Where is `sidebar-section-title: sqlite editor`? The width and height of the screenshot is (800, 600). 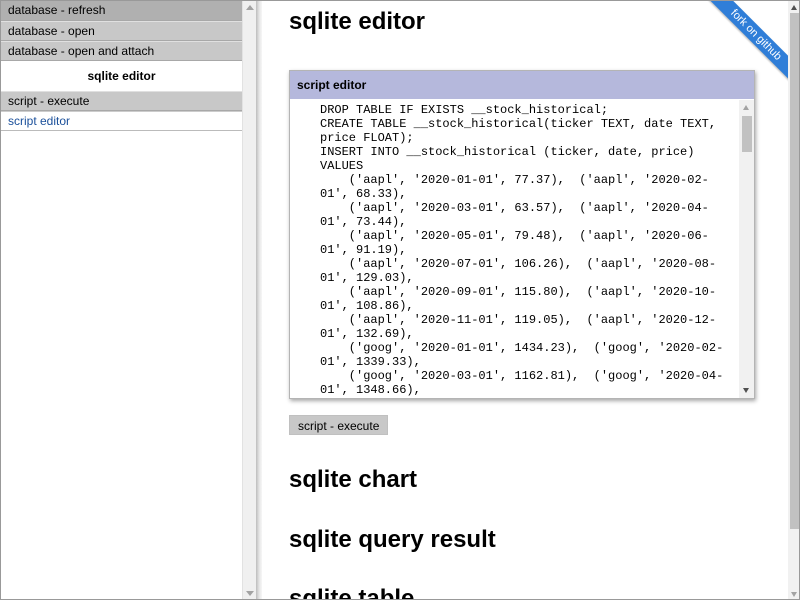
sidebar-section-title: sqlite editor is located at coordinates (121, 76).